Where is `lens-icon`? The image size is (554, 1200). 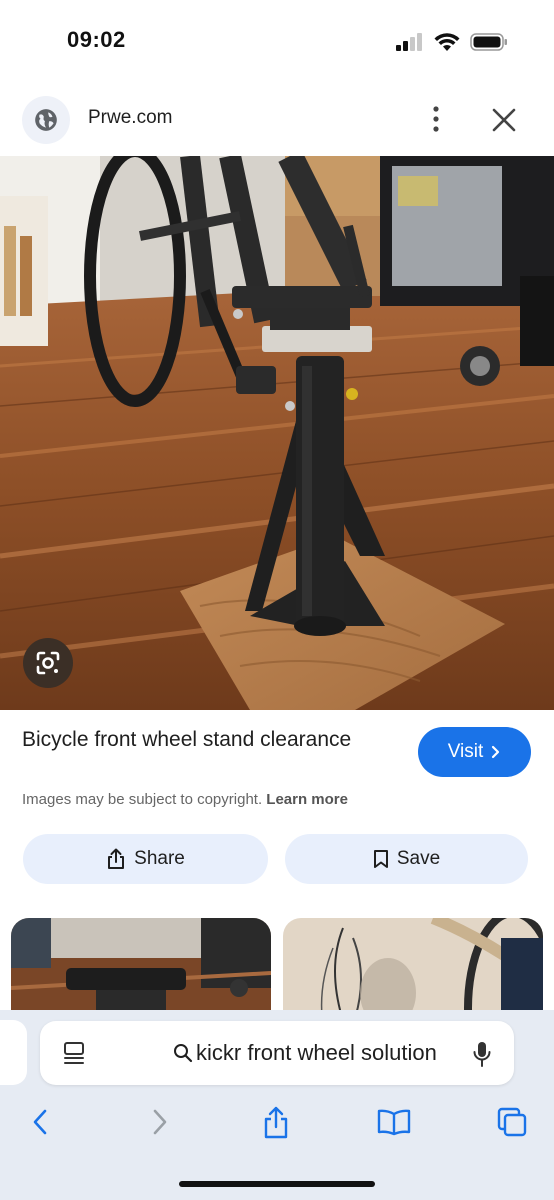
lens-icon is located at coordinates (48, 663).